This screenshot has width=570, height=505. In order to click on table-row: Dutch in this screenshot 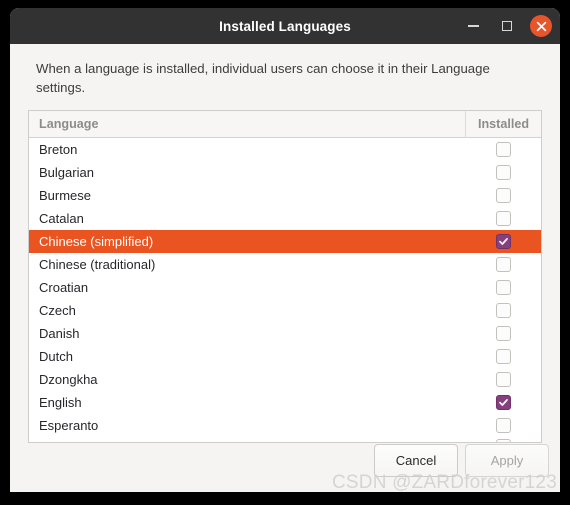, I will do `click(285, 356)`.